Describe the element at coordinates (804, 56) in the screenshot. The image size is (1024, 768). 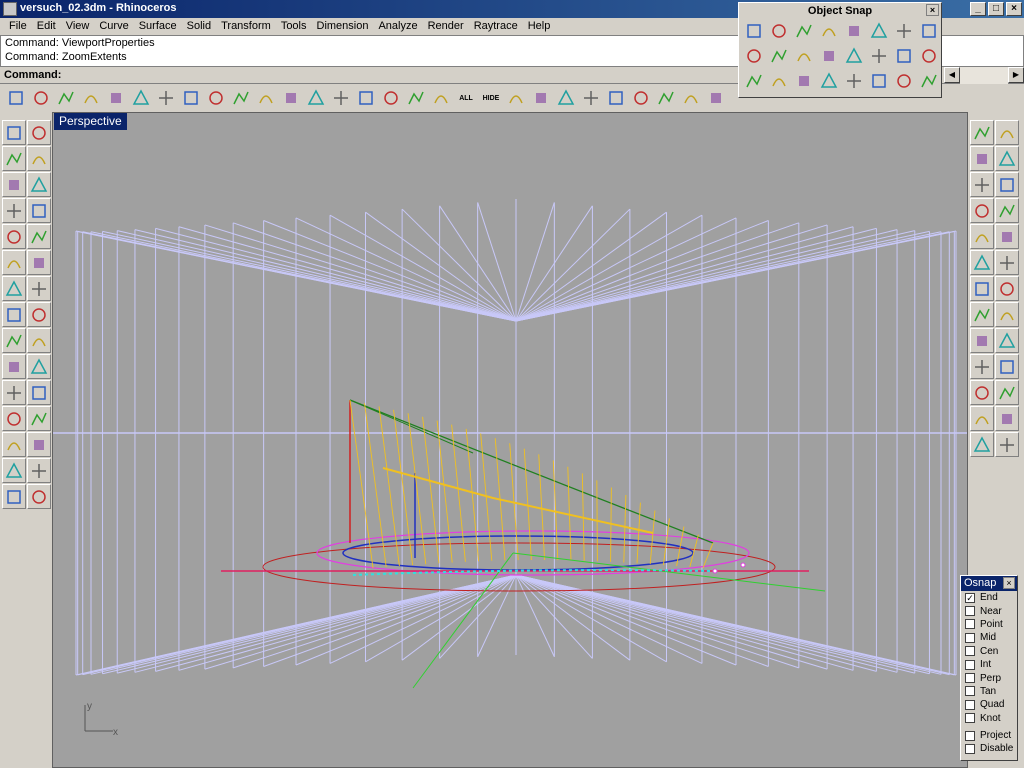
I see `osnap-tool-11-icon` at that location.